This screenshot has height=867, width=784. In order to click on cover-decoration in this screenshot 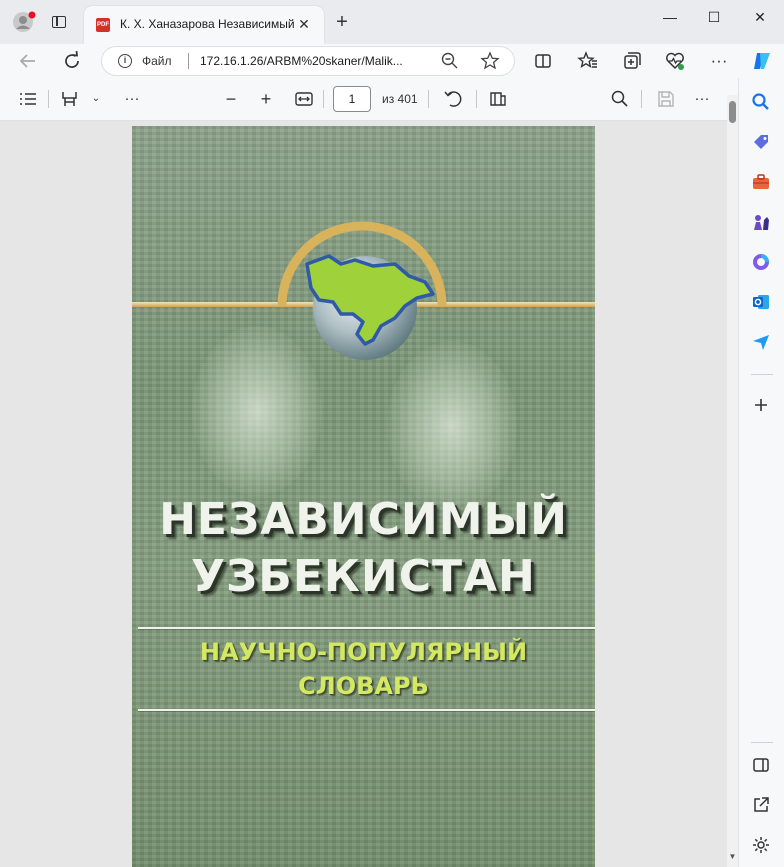, I will do `click(452, 426)`.